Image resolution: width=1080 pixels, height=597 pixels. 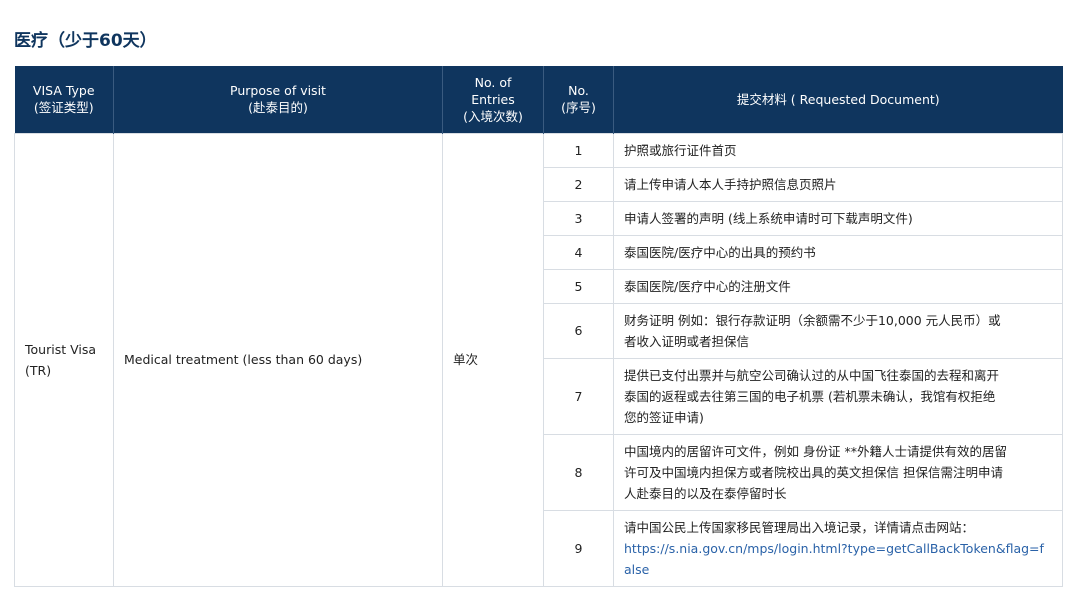 I want to click on link-text: alse, so click(x=637, y=569).